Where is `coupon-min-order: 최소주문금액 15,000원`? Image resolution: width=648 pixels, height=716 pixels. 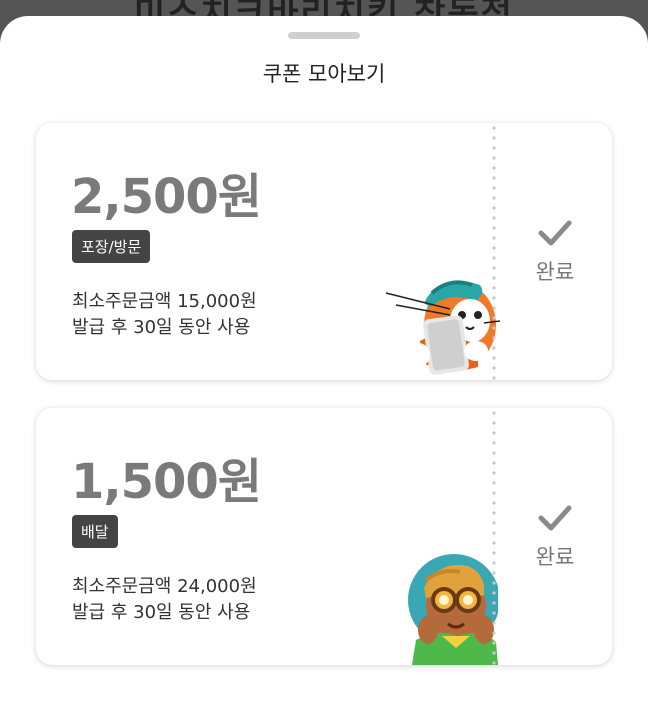
coupon-min-order: 최소주문금액 15,000원 is located at coordinates (164, 301).